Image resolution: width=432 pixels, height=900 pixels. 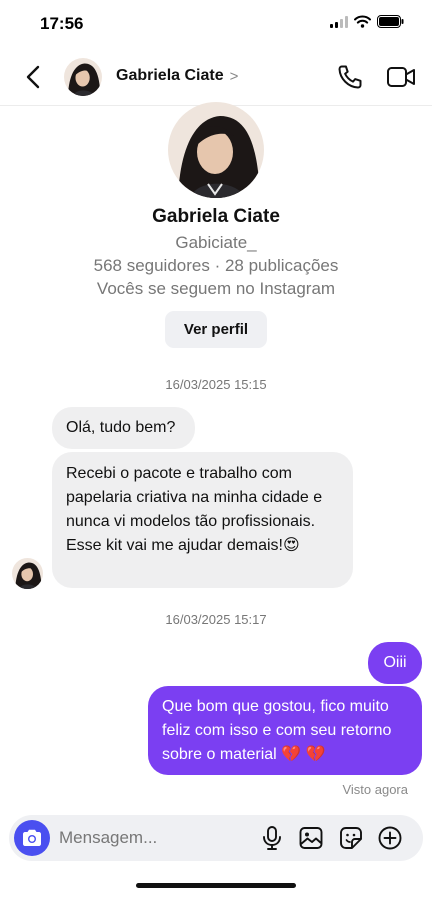 I want to click on status-icons, so click(x=367, y=21).